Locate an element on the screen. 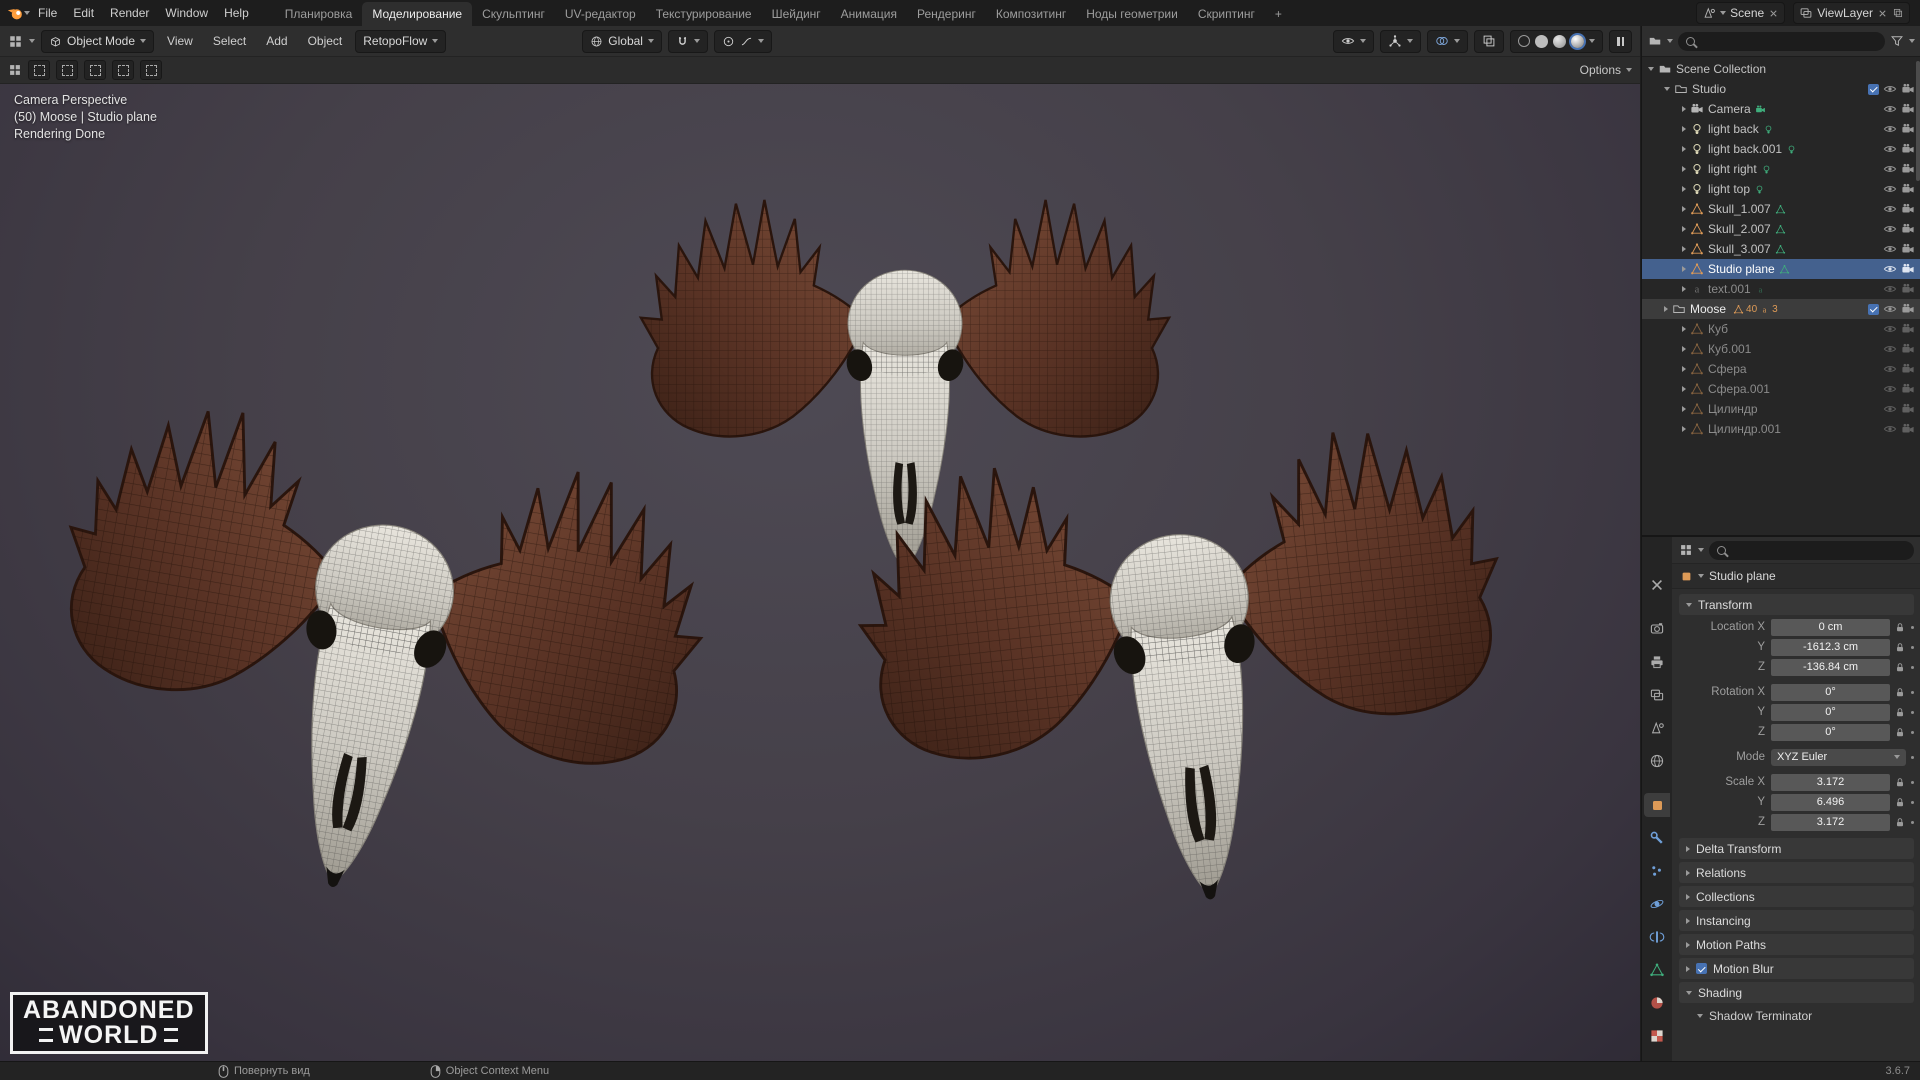 The width and height of the screenshot is (1920, 1080). menu-help: Help is located at coordinates (236, 13).